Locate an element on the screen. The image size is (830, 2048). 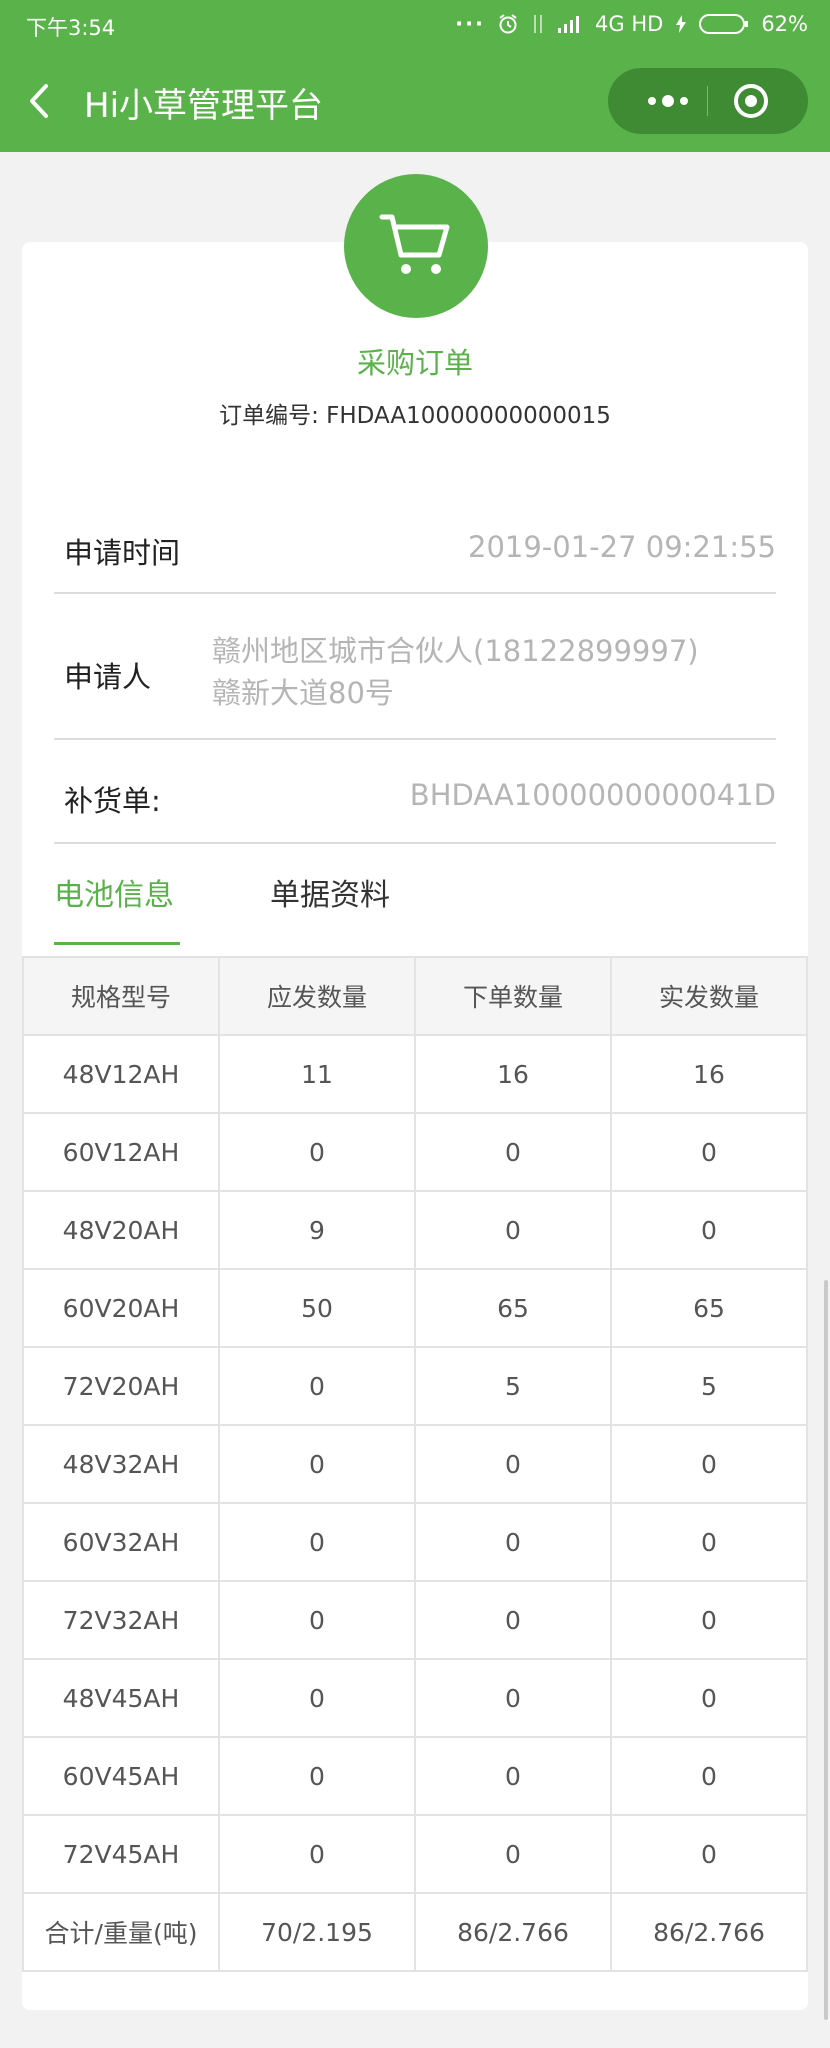
table-row: 60V20AH 50 65 65 is located at coordinates (415, 1308).